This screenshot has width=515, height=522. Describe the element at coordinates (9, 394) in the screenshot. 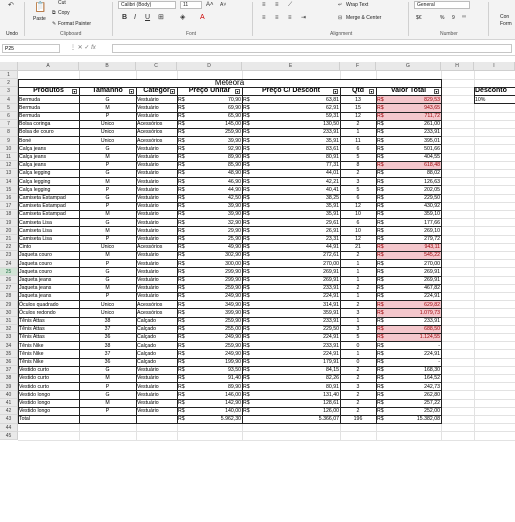

I see `row-header: 40` at that location.